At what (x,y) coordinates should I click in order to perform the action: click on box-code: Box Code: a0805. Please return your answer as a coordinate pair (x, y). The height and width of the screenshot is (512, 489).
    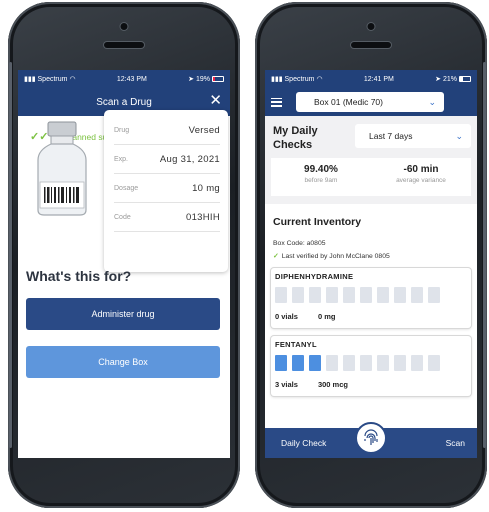
    Looking at the image, I should click on (299, 243).